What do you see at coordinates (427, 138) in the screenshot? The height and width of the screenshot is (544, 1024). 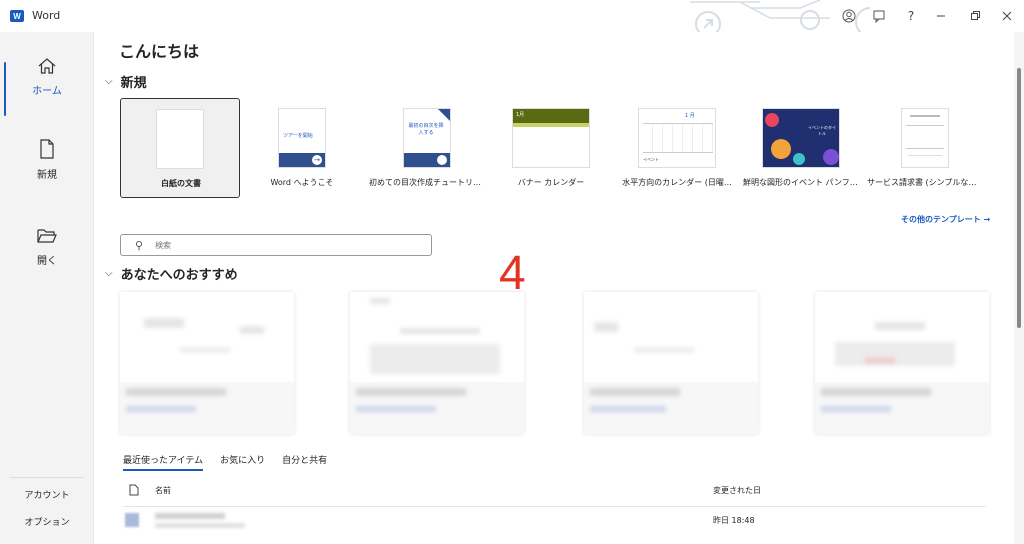 I see `template-thumbnail: 最初の目次を挿入する` at bounding box center [427, 138].